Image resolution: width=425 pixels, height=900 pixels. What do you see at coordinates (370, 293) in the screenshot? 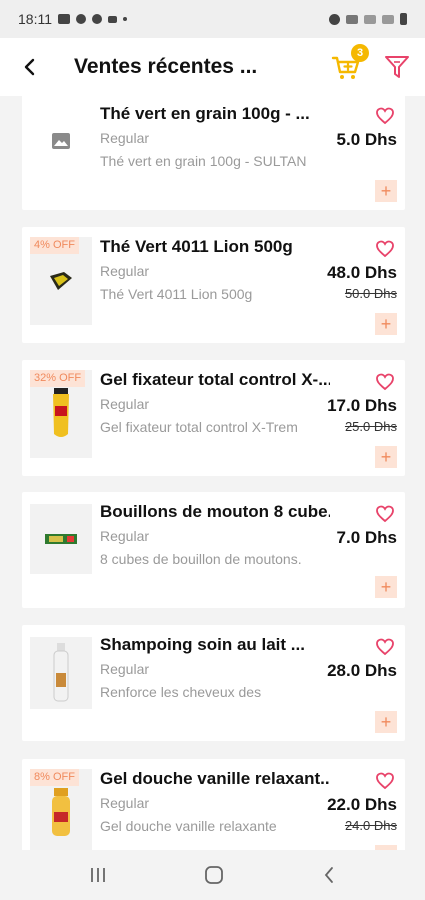
I see `product-old-price: 50.0 Dhs` at bounding box center [370, 293].